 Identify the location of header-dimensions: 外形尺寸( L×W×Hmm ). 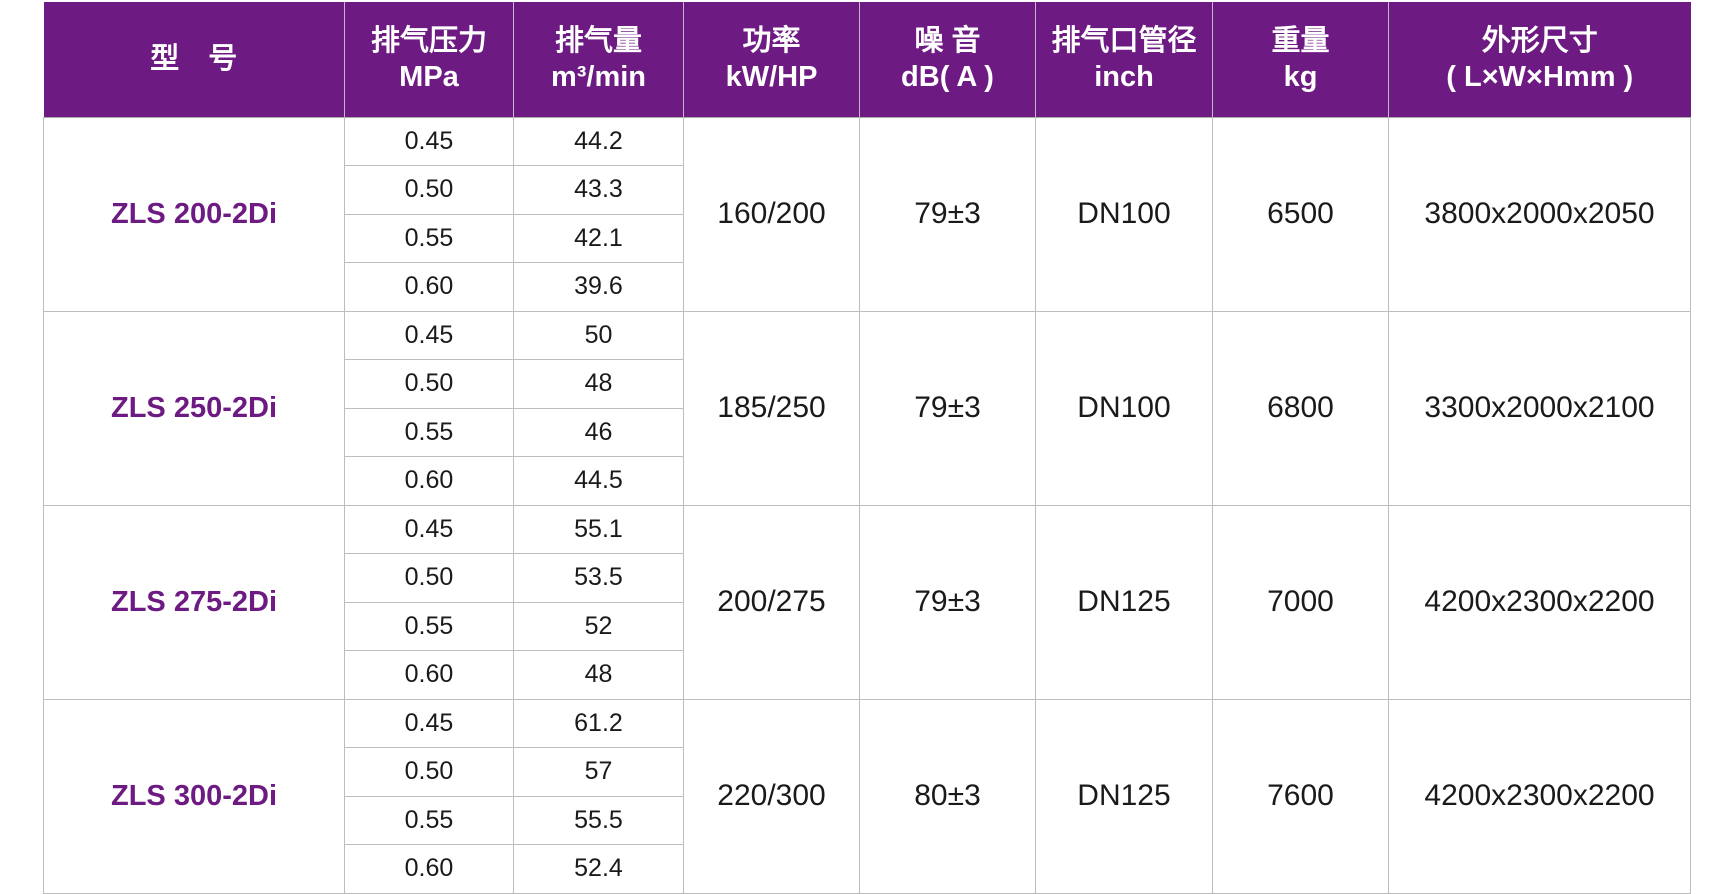
(1539, 59).